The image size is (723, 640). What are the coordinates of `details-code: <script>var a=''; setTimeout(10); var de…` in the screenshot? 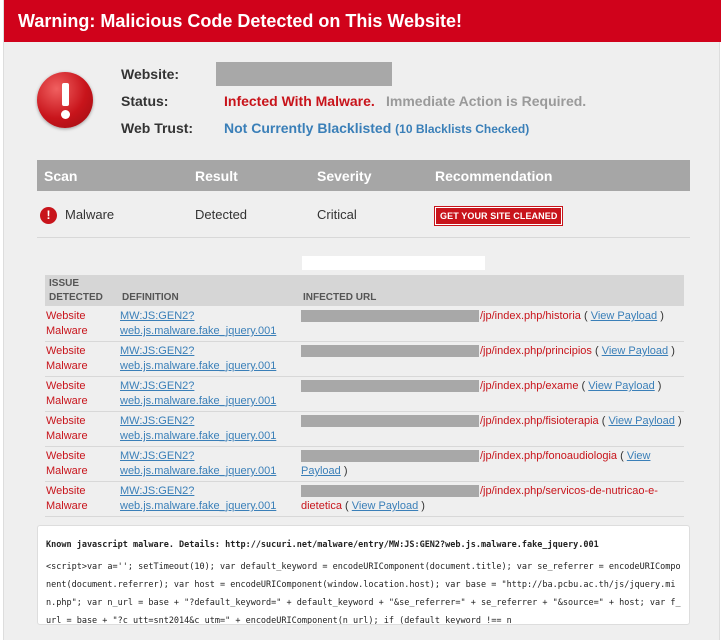 It's located at (363, 593).